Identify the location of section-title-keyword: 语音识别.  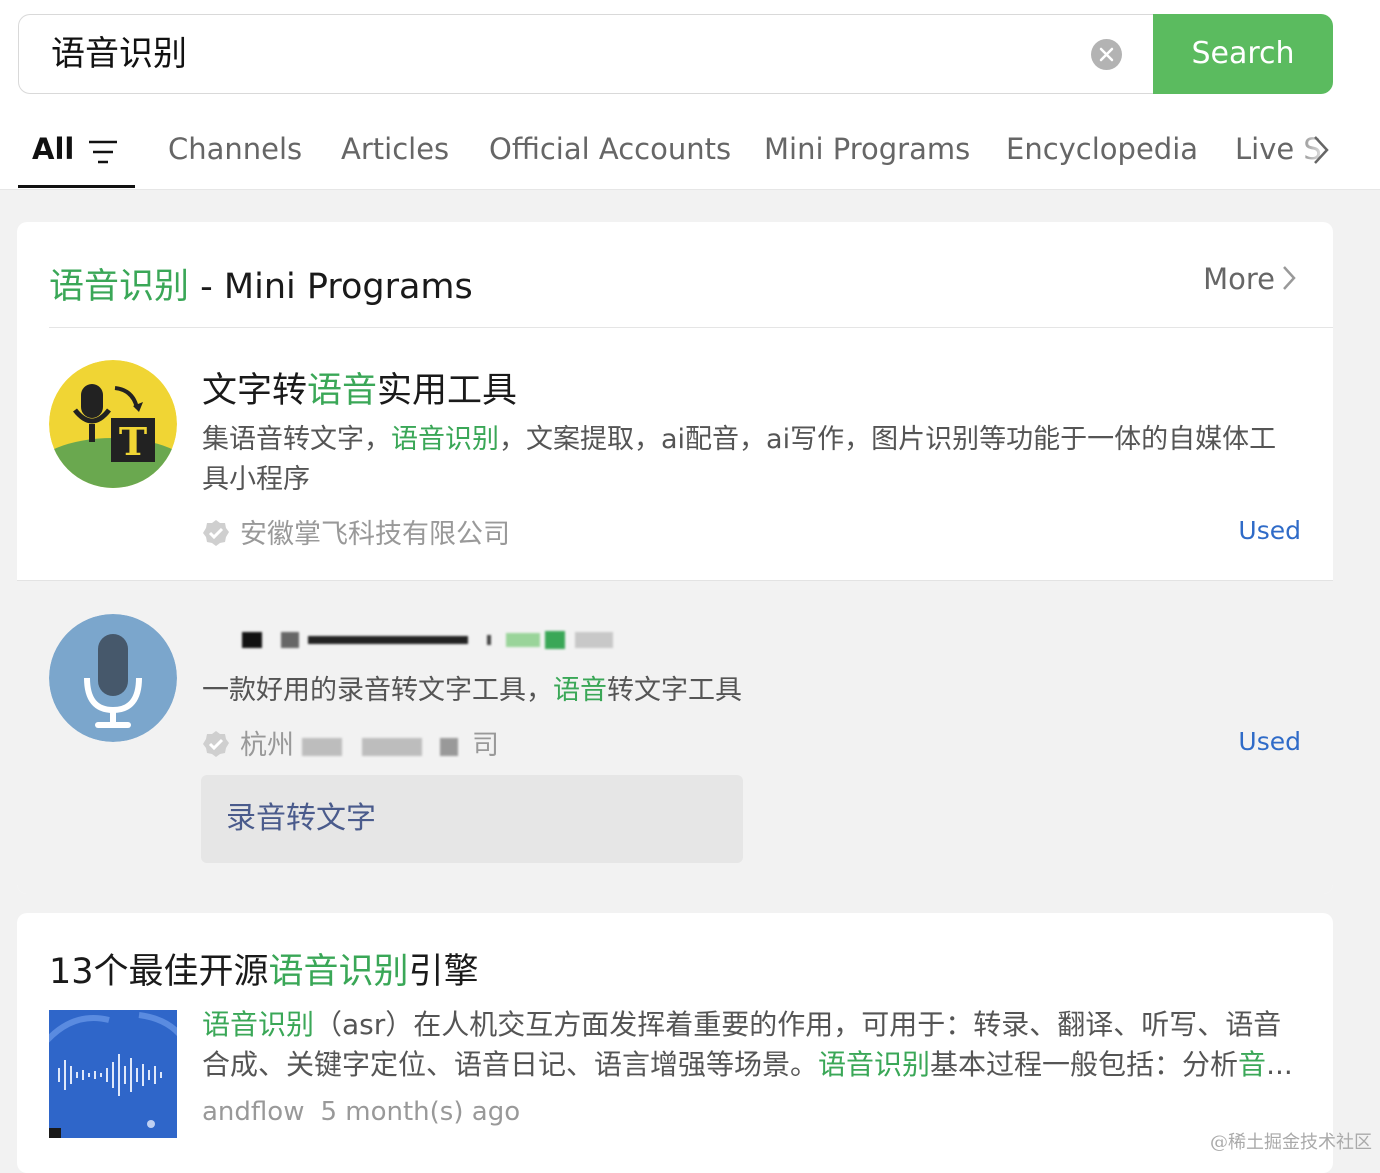
(119, 287).